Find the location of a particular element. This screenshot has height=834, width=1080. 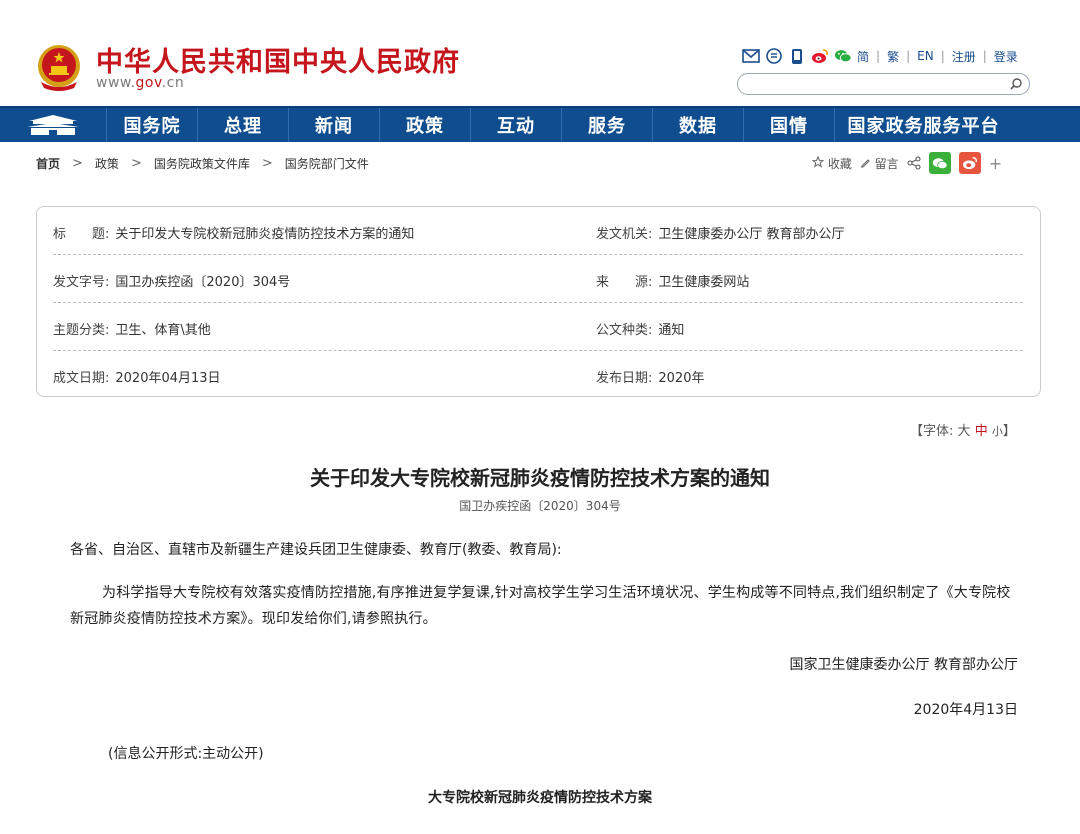

font-size-medium: 中 is located at coordinates (981, 431).